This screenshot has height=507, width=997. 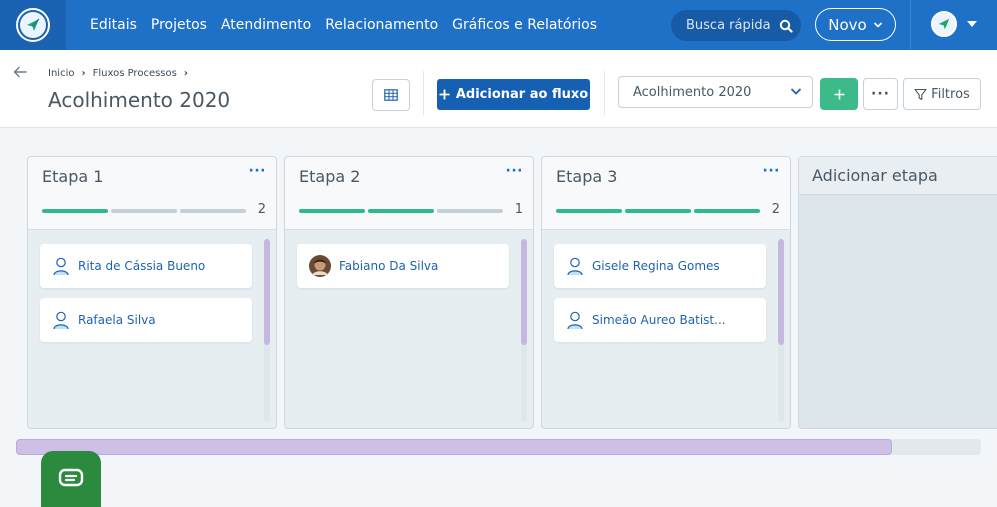 I want to click on add-stage-plus-button, so click(x=839, y=94).